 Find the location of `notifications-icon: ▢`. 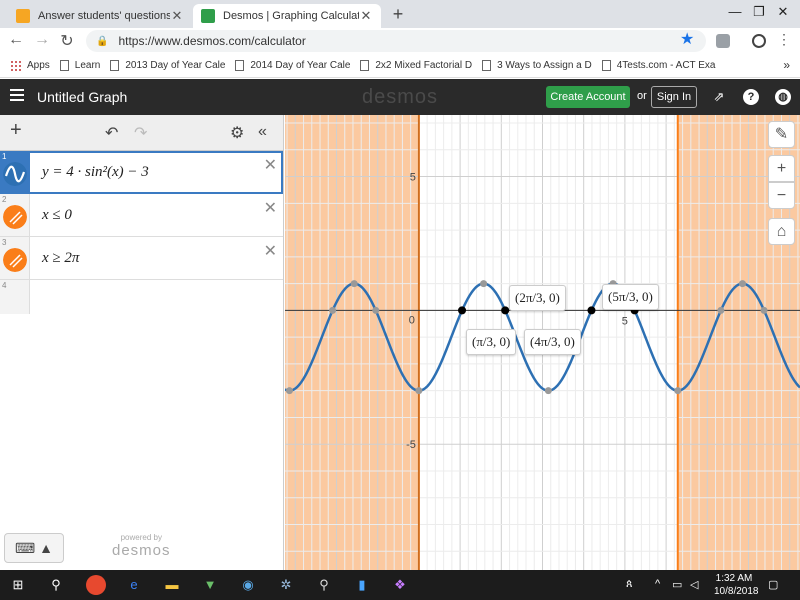

notifications-icon: ▢ is located at coordinates (773, 584).